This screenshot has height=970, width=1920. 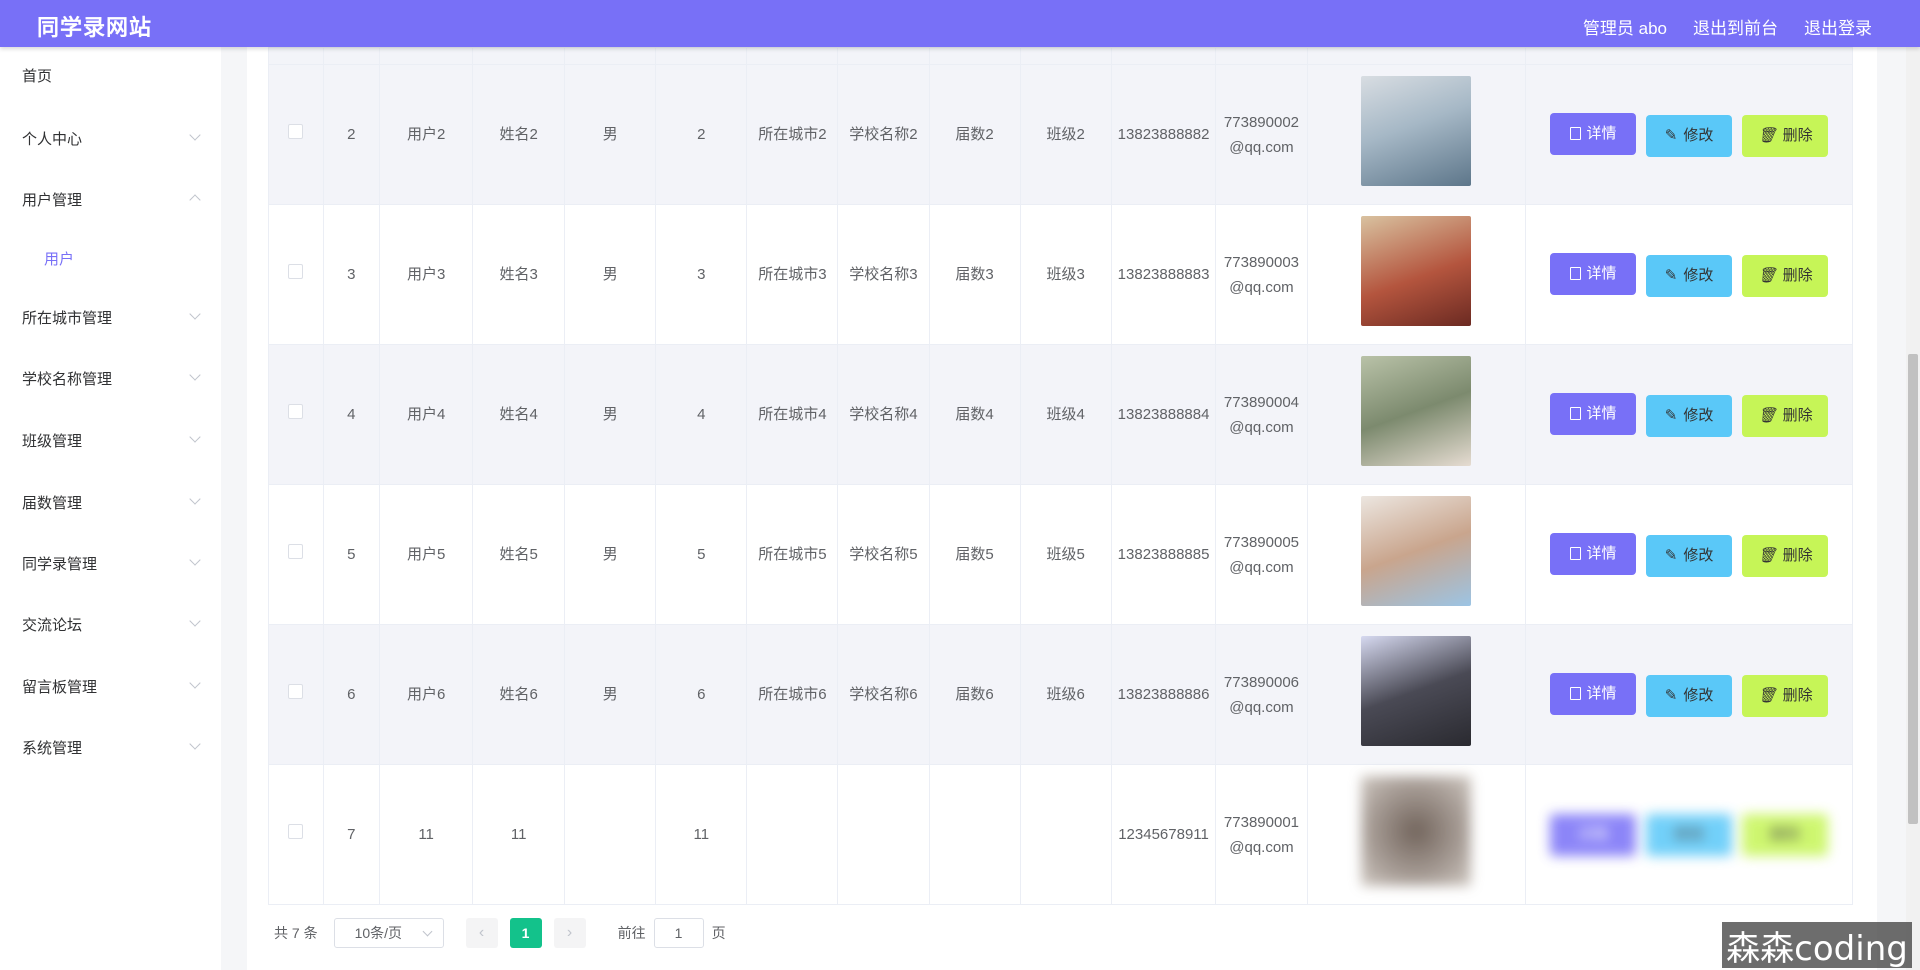 What do you see at coordinates (974, 134) in the screenshot?
I see `grade-cell: 届数2` at bounding box center [974, 134].